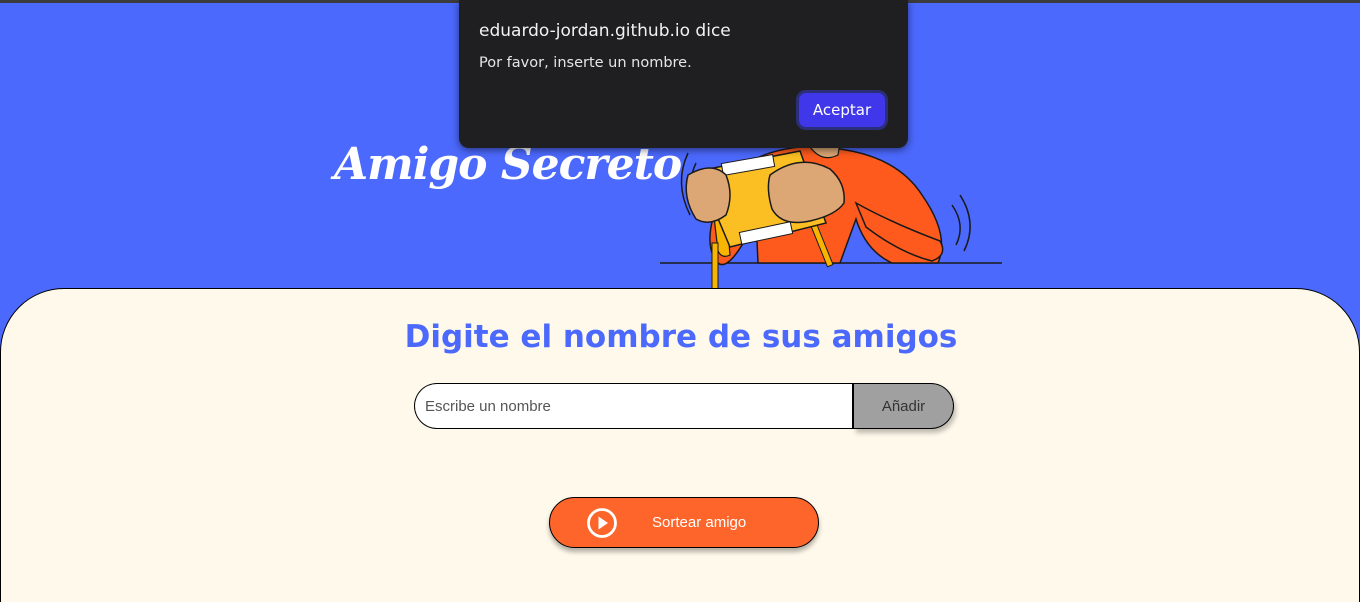 The height and width of the screenshot is (602, 1360). Describe the element at coordinates (602, 523) in the screenshot. I see `play-circle-icon` at that location.